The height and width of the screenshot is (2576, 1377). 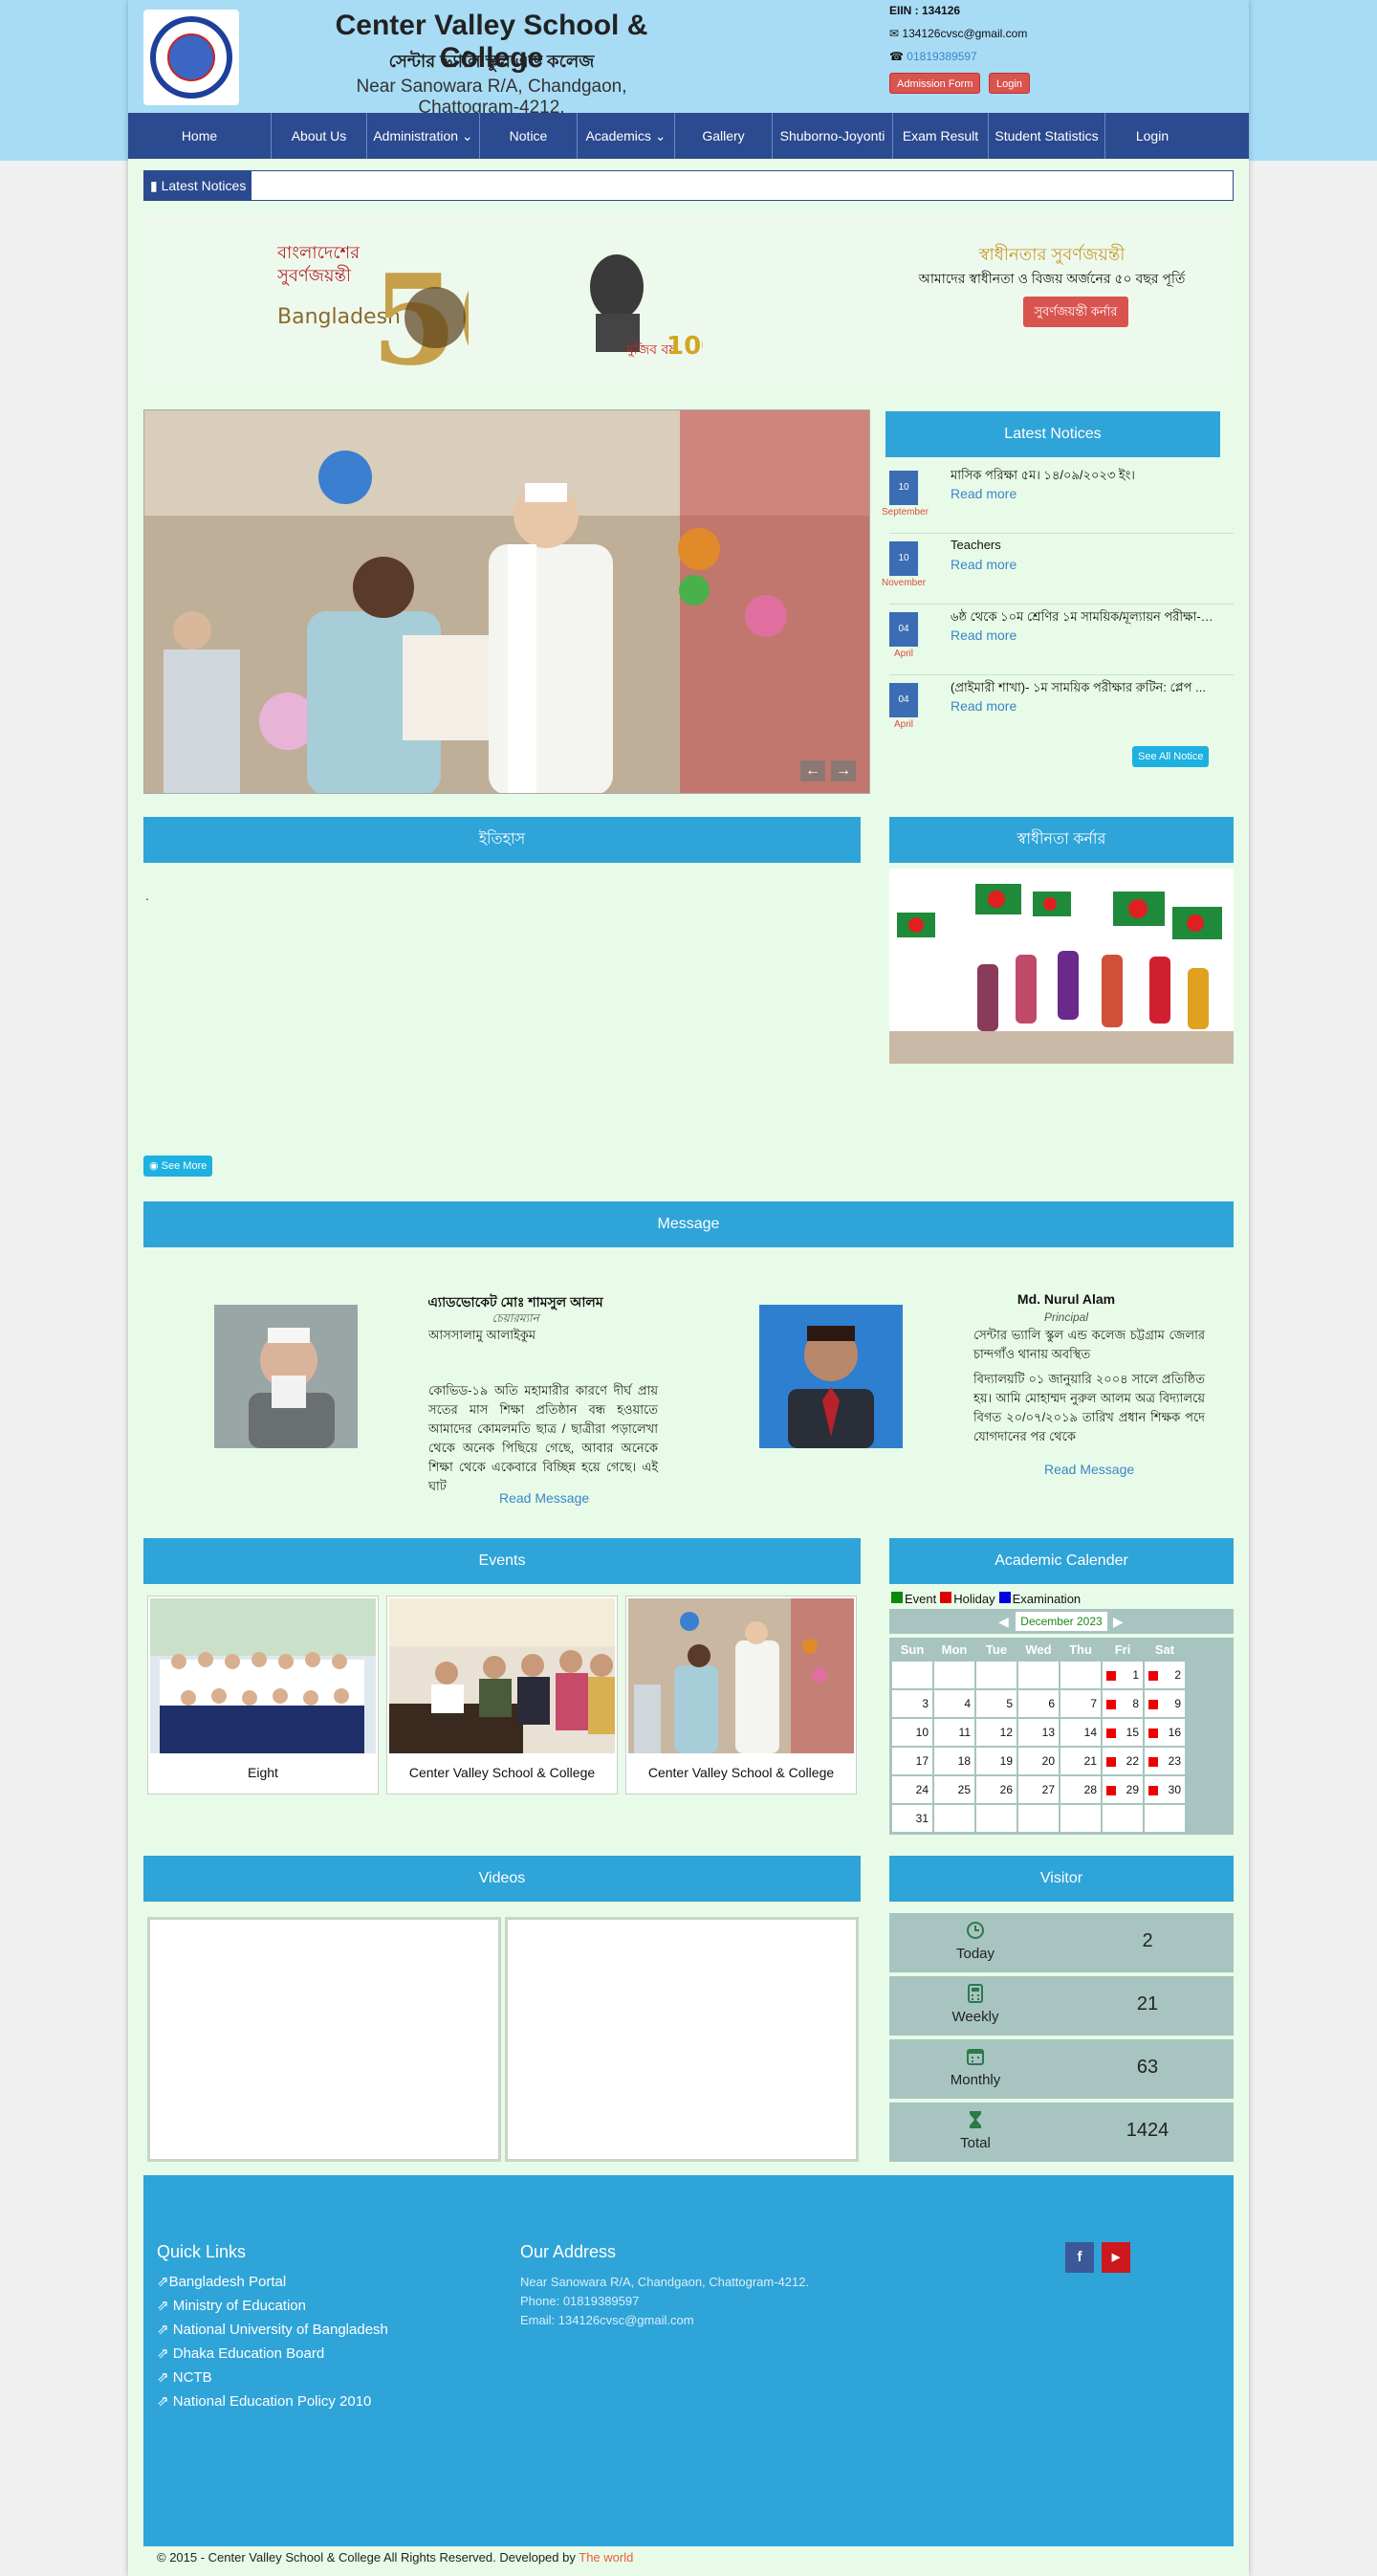 What do you see at coordinates (954, 1704) in the screenshot?
I see `calendar-day-cell: 4` at bounding box center [954, 1704].